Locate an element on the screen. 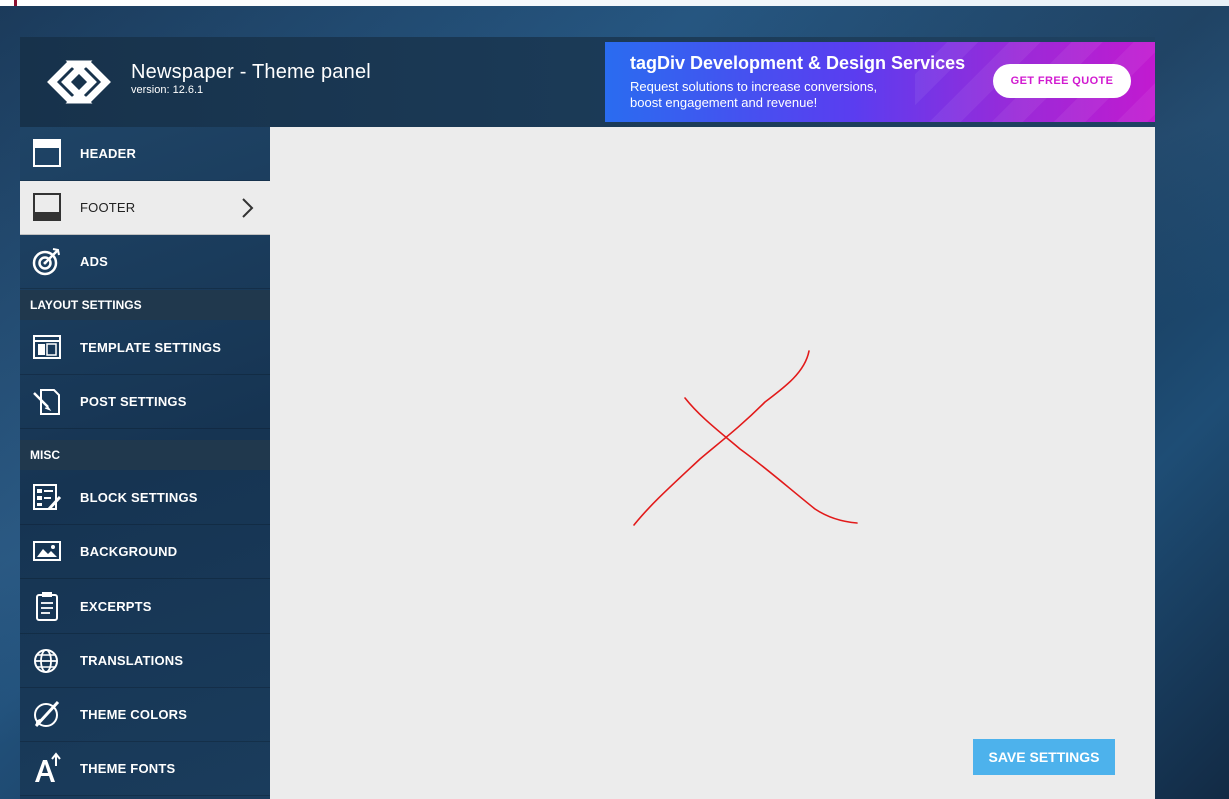  save-settings-button: SAVE SETTINGS is located at coordinates (1044, 757).